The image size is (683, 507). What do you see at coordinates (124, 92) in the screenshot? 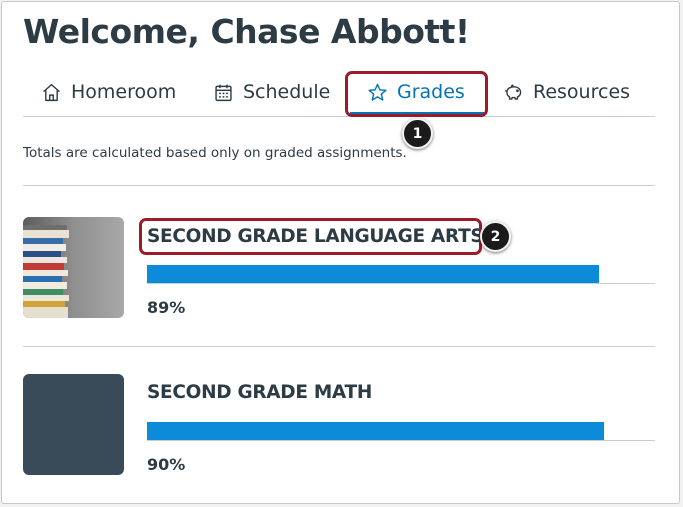
I see `tab-homeroom-label: Homeroom` at bounding box center [124, 92].